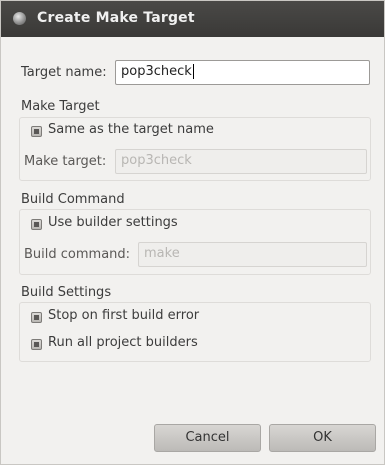 Image resolution: width=385 pixels, height=465 pixels. I want to click on use-builder-settings-checkbox, so click(36, 224).